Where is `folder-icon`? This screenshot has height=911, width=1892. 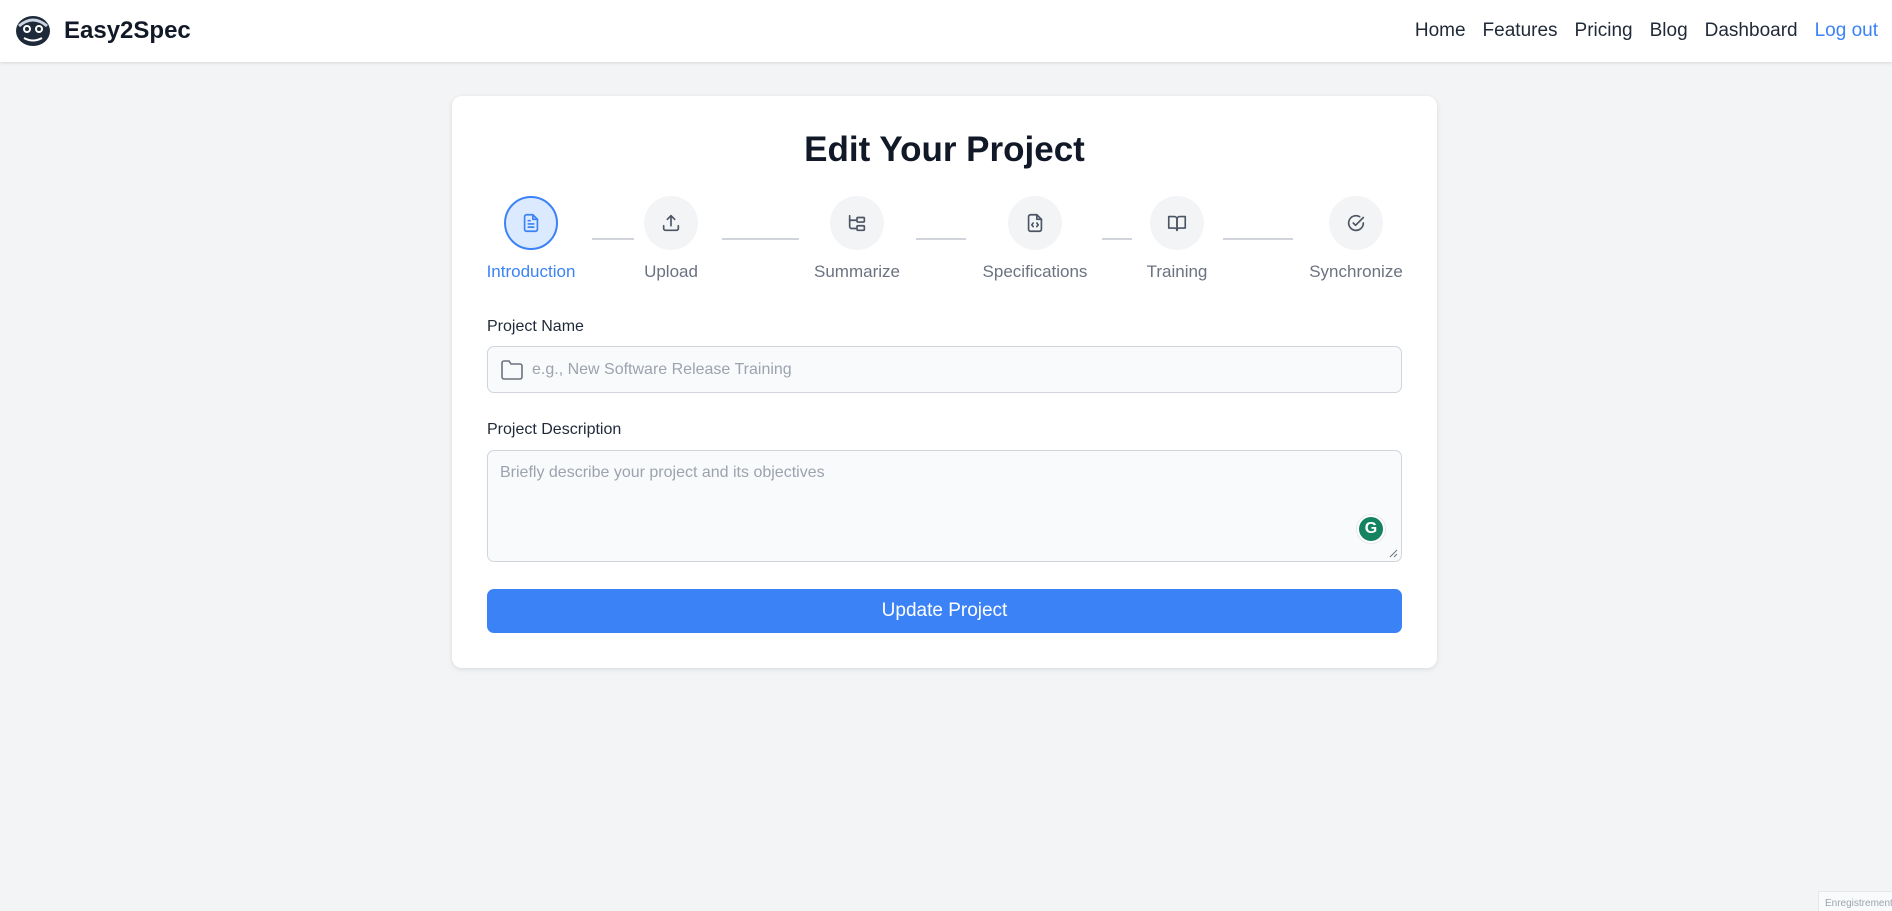 folder-icon is located at coordinates (512, 370).